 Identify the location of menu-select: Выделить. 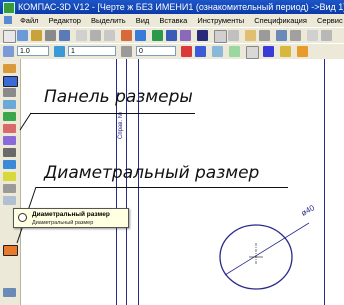
(108, 20).